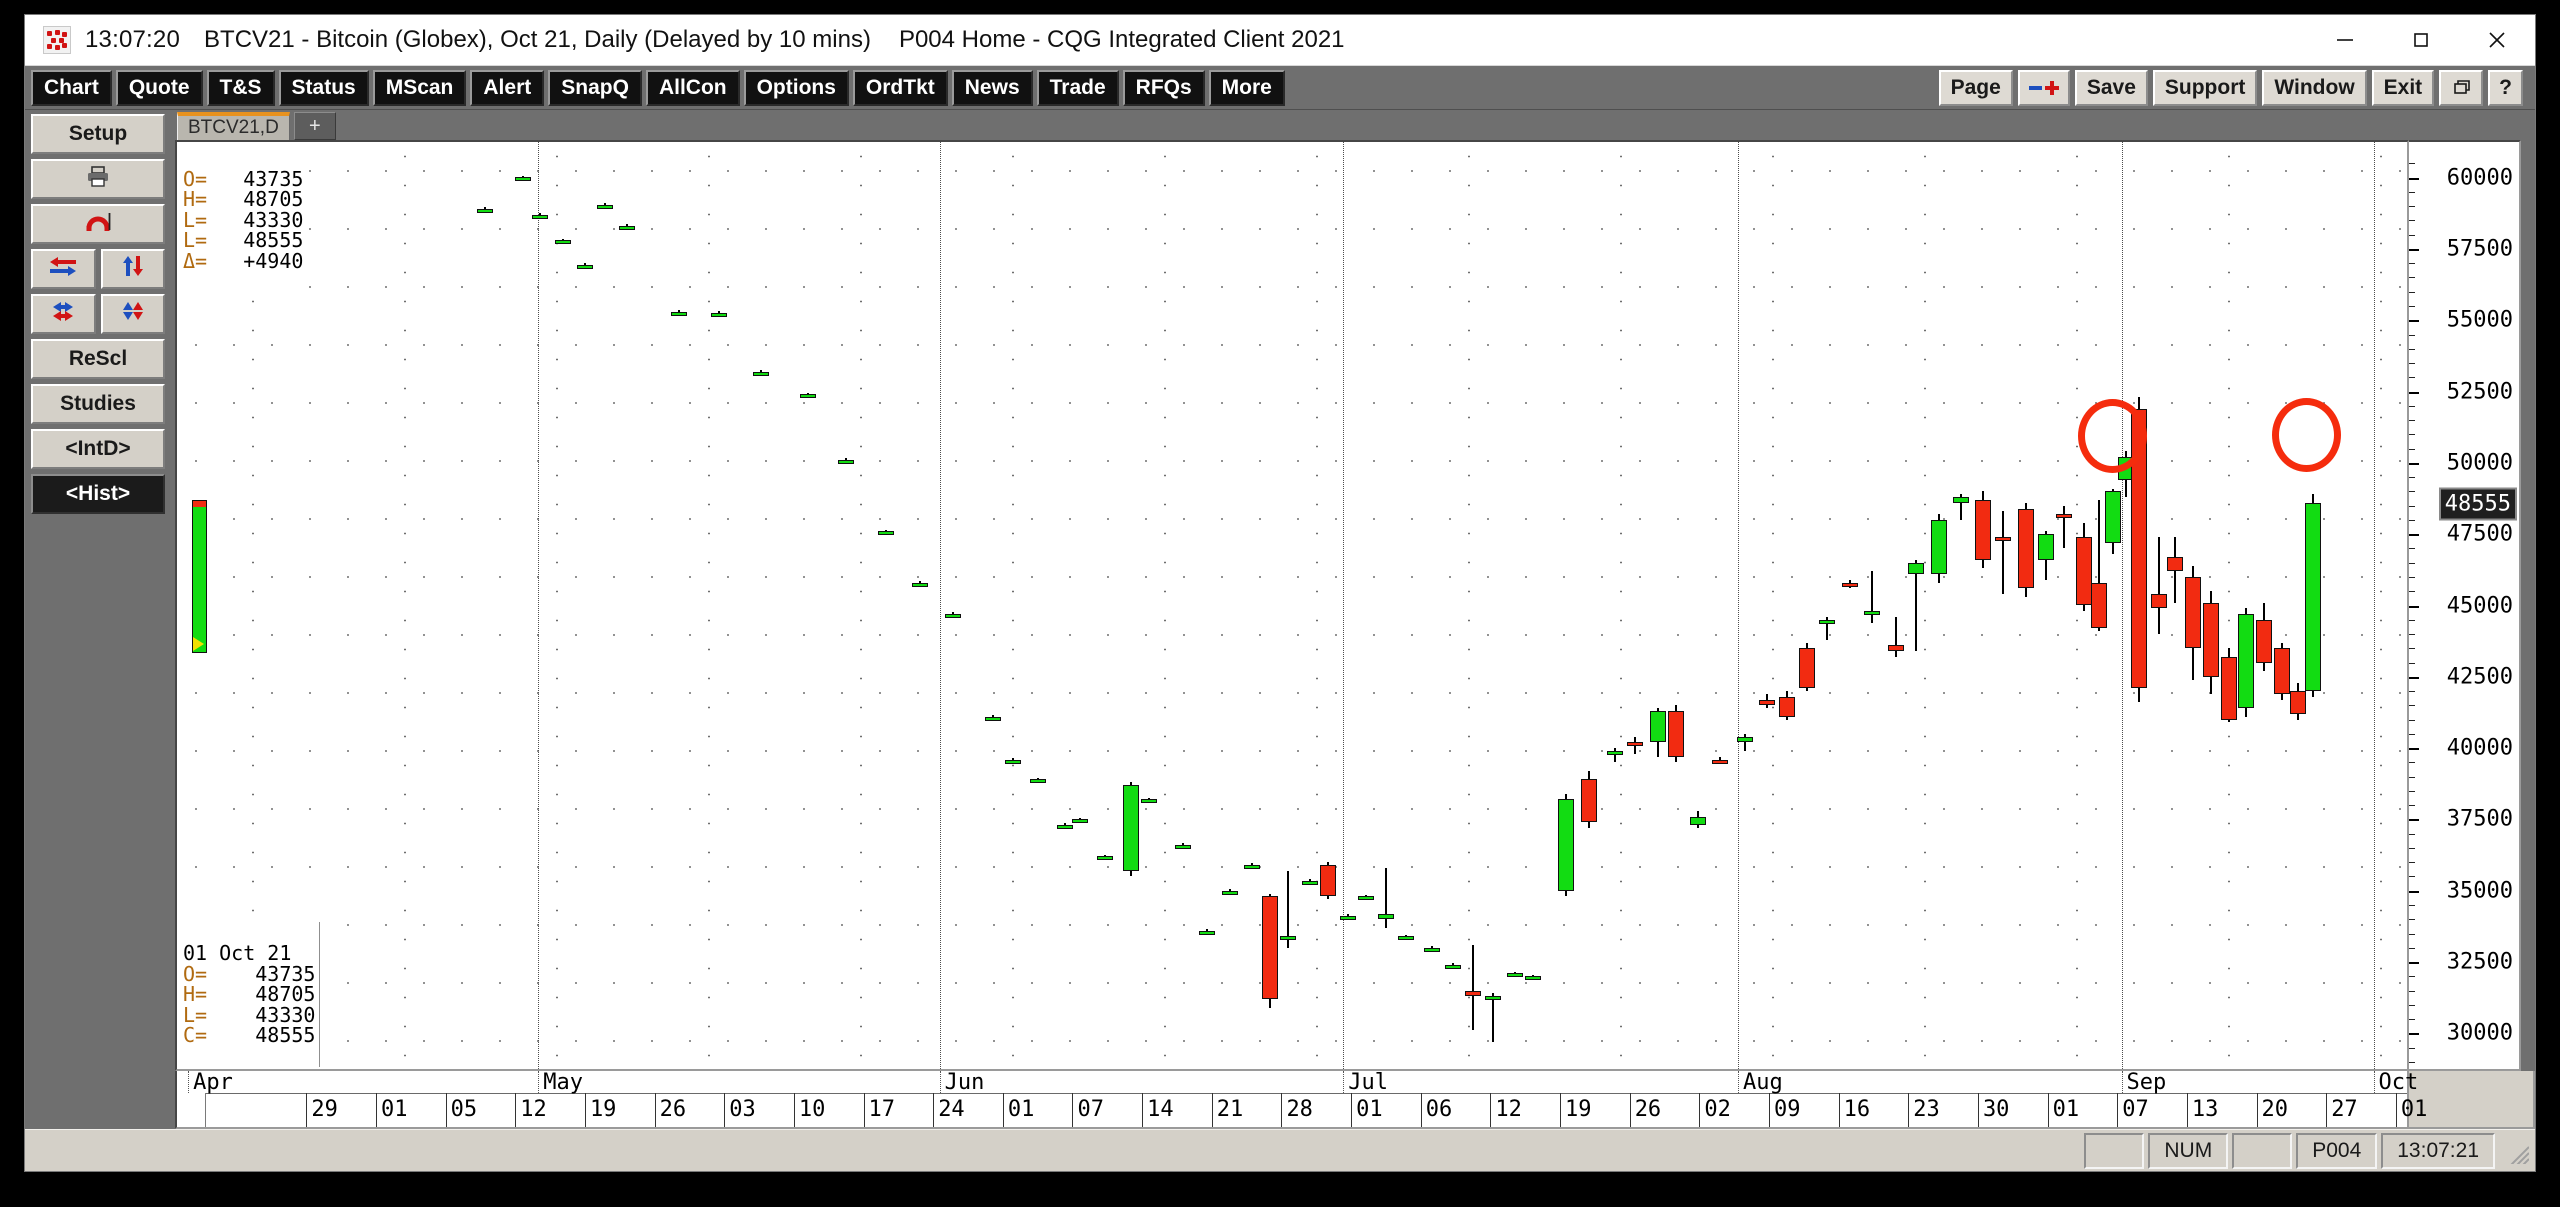 The width and height of the screenshot is (2560, 1207). I want to click on close-button, so click(2497, 40).